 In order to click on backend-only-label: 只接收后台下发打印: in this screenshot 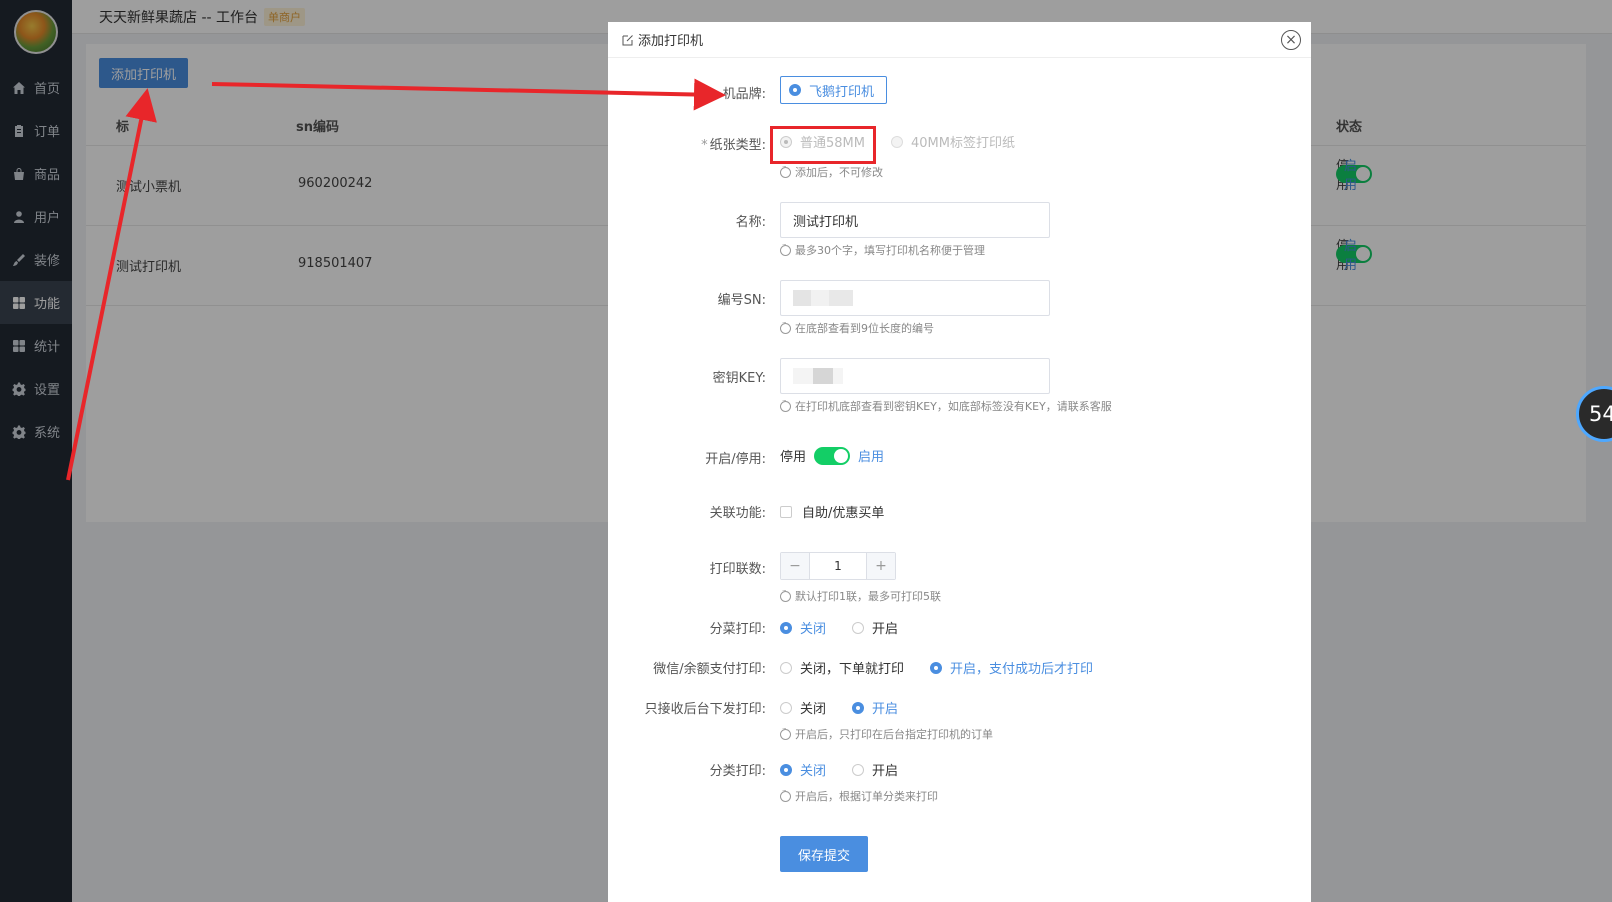, I will do `click(705, 709)`.